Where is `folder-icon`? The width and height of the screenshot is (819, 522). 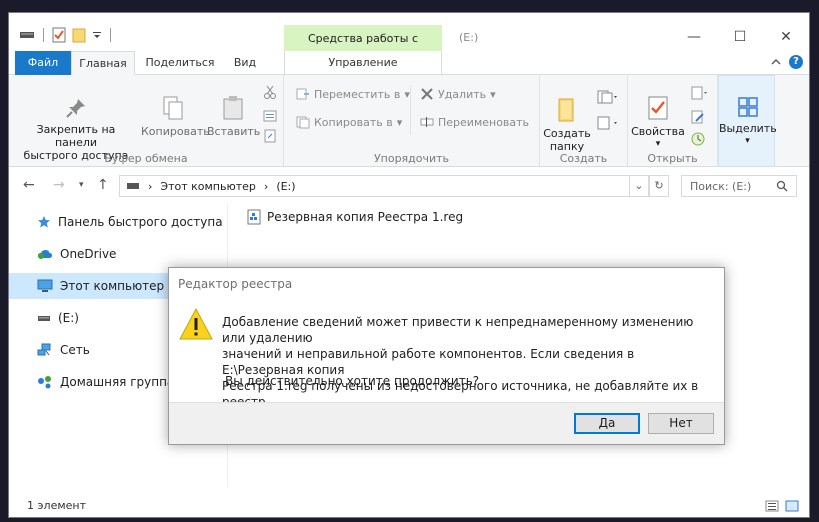 folder-icon is located at coordinates (566, 110).